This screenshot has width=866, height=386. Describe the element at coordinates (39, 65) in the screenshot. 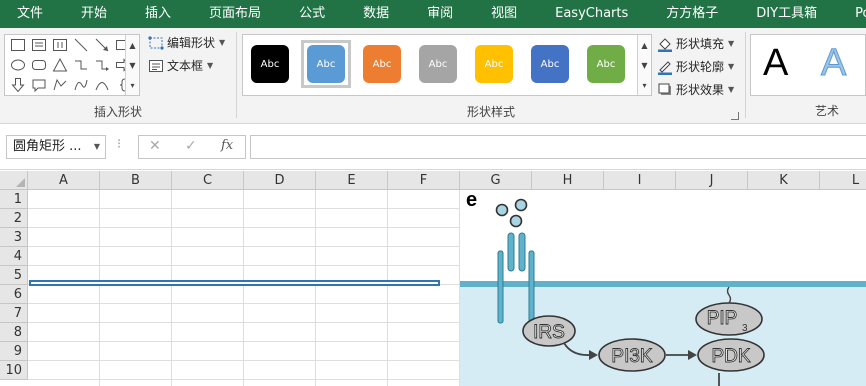

I see `rounded-rectangle-icon` at that location.